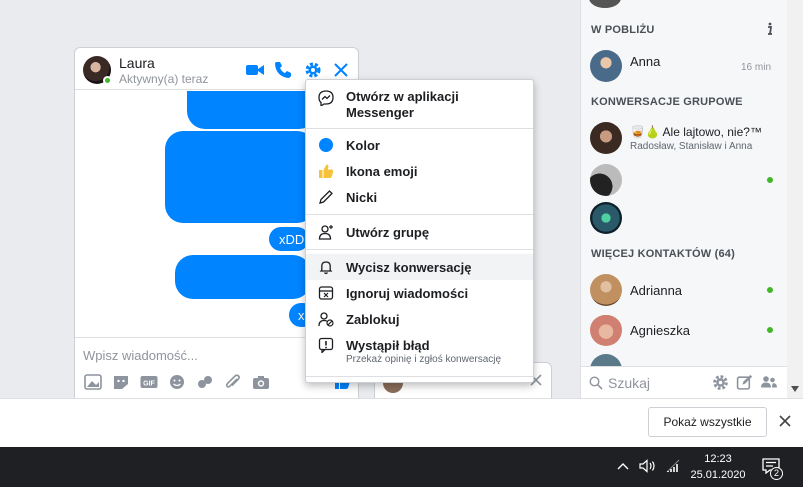  Describe the element at coordinates (137, 63) in the screenshot. I see `chat-contact-name: Laura` at that location.